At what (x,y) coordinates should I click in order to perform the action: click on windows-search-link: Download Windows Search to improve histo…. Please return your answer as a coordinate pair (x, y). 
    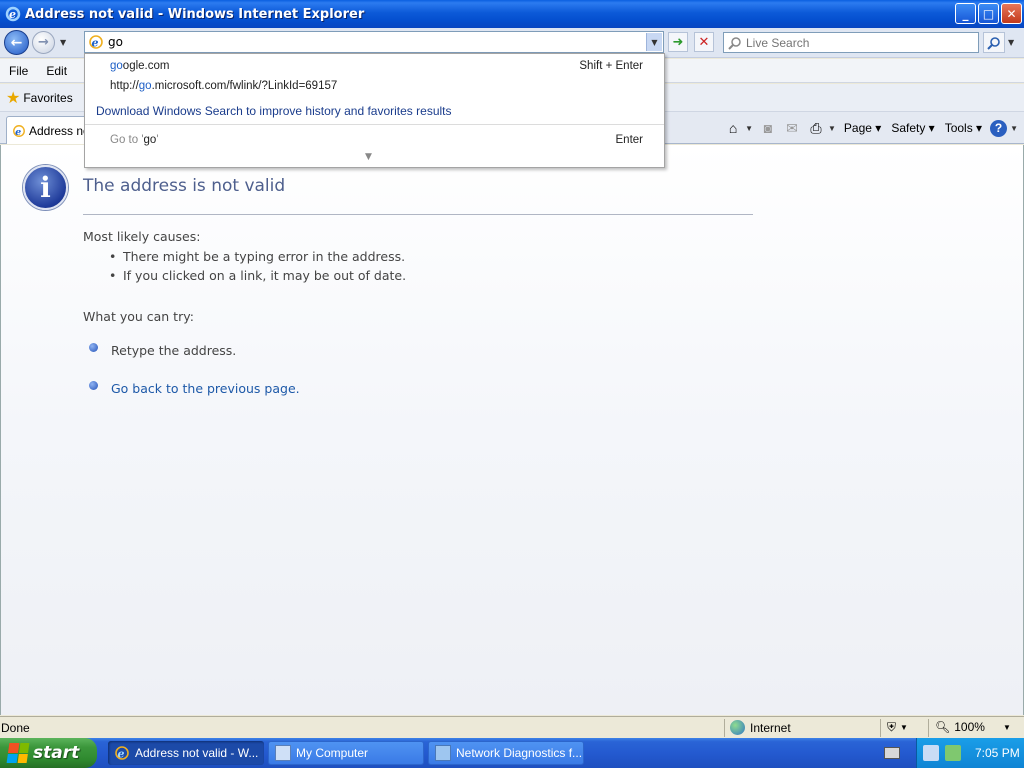
    Looking at the image, I should click on (274, 111).